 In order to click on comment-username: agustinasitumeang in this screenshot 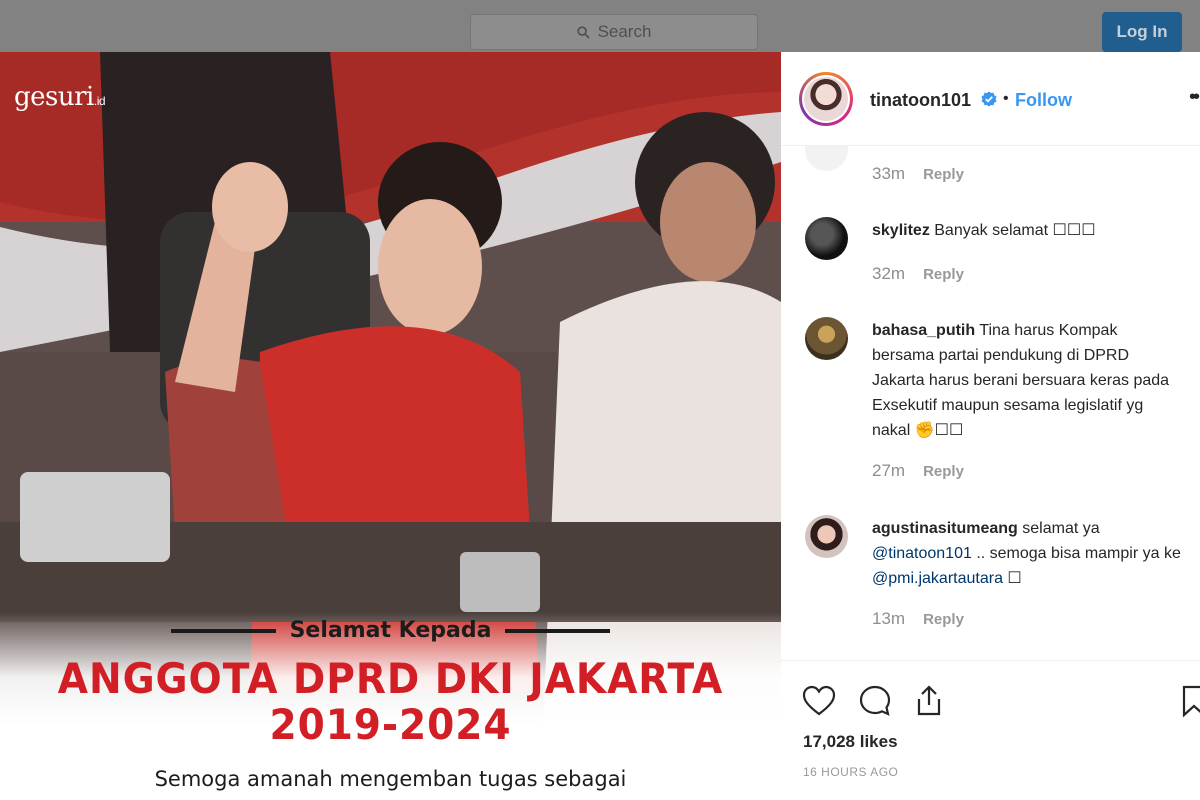, I will do `click(945, 528)`.